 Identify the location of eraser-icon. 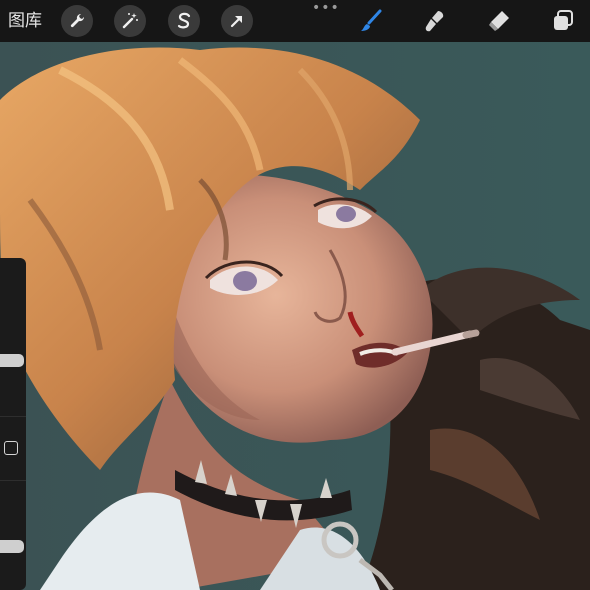
(499, 21).